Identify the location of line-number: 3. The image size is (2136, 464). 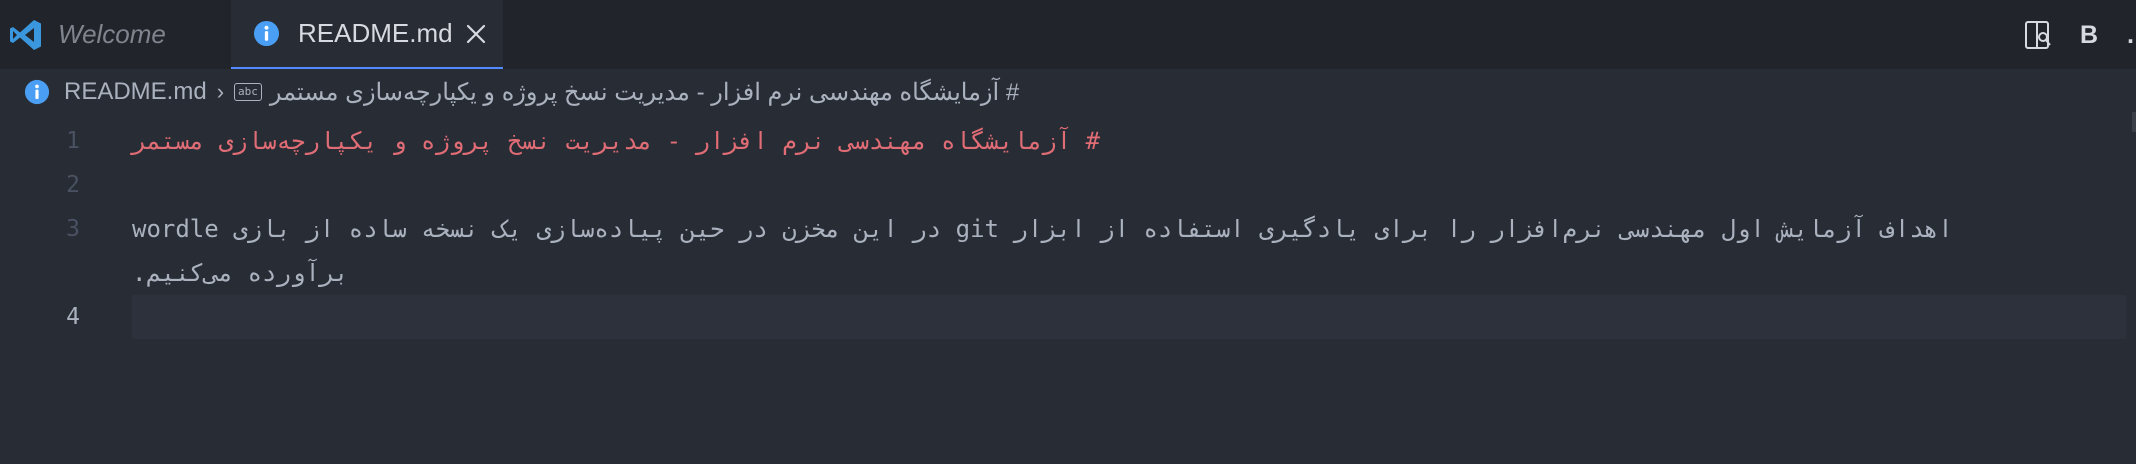
(73, 229).